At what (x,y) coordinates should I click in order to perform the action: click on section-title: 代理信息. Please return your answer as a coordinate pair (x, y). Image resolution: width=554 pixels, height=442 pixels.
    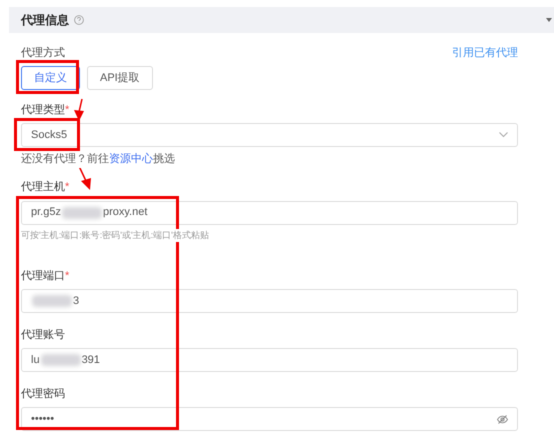
    Looking at the image, I should click on (45, 20).